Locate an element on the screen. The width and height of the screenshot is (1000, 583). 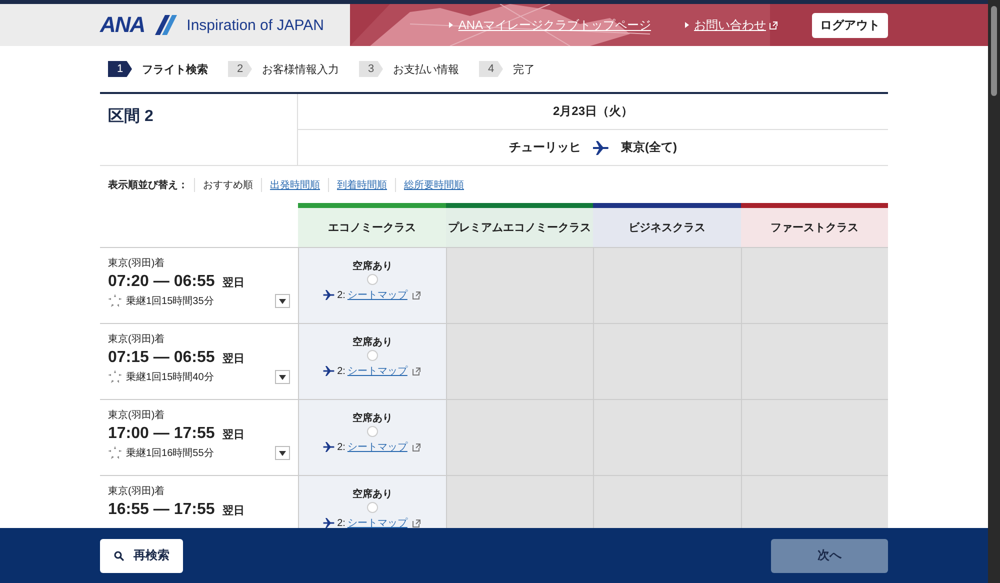
header-link: ANAマイレージクラブトップページ is located at coordinates (550, 25).